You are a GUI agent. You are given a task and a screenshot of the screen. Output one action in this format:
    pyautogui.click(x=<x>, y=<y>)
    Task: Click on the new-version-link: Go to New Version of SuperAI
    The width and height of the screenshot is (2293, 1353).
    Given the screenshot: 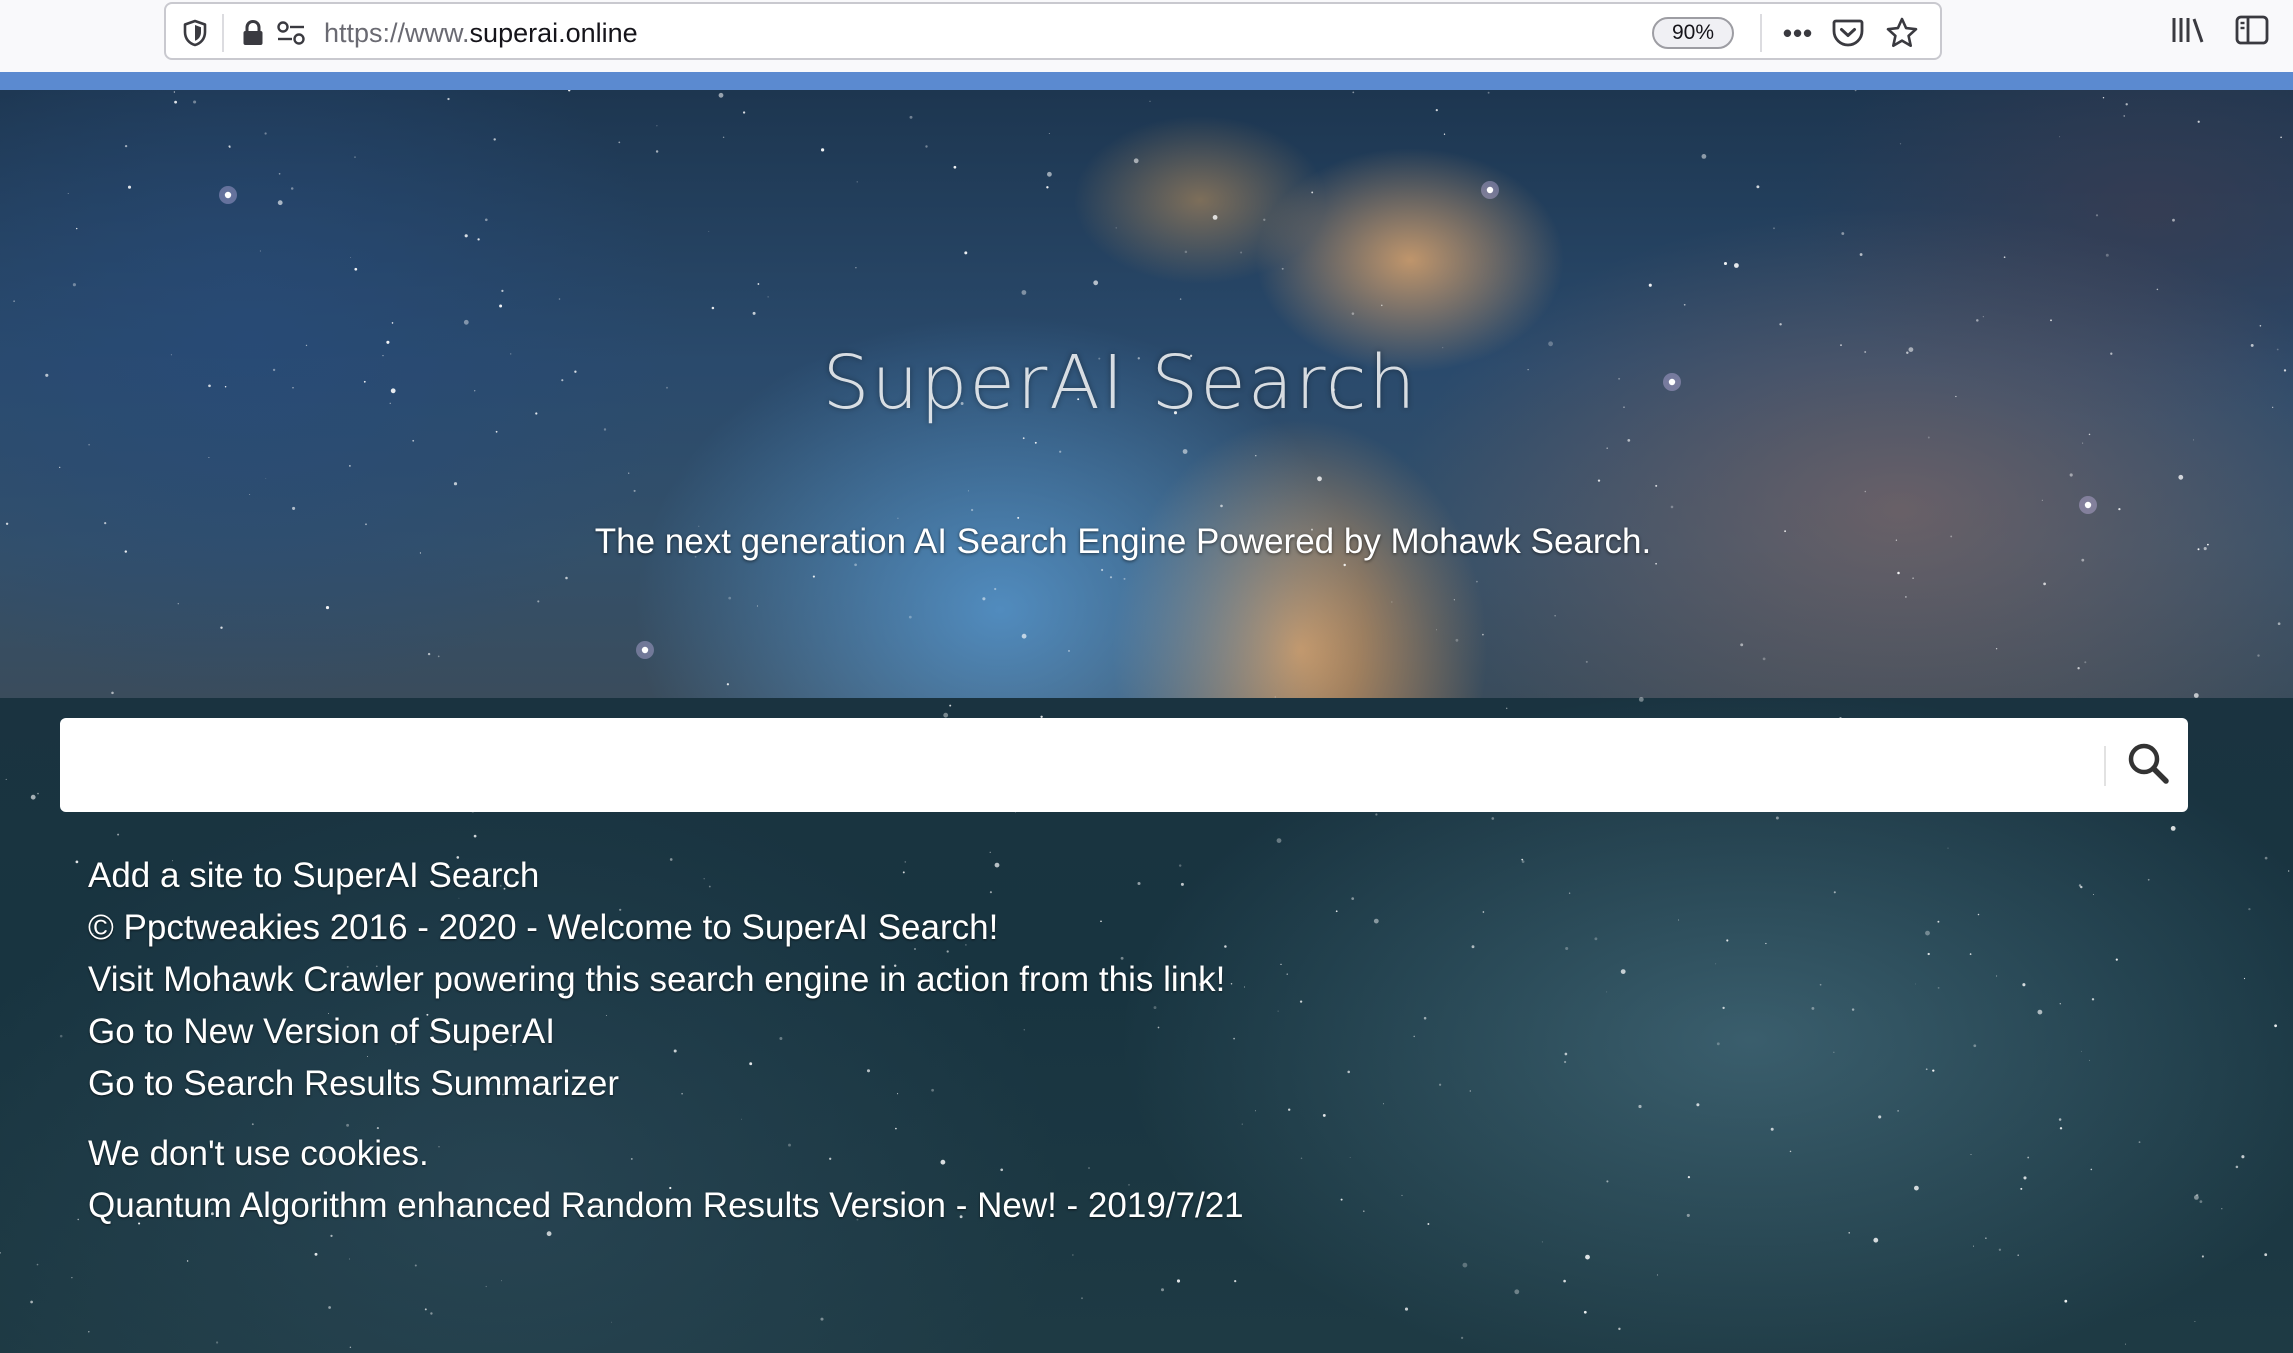 What is the action you would take?
    pyautogui.click(x=888, y=1032)
    